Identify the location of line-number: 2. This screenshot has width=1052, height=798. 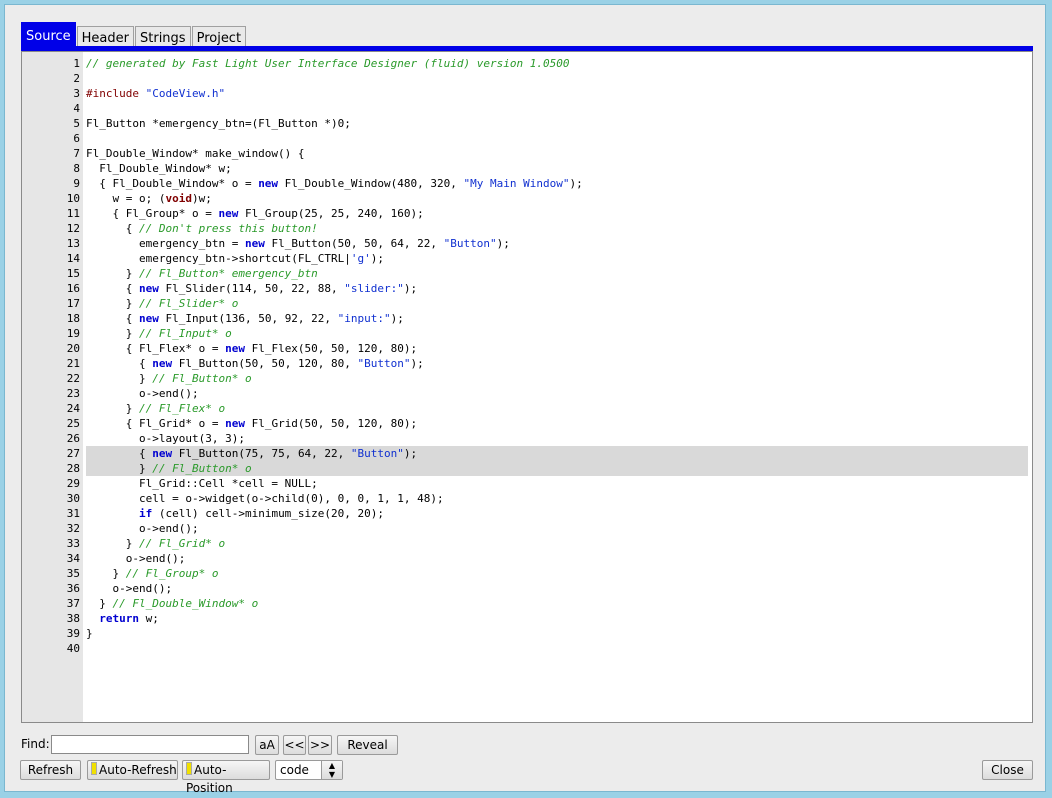
(76, 78).